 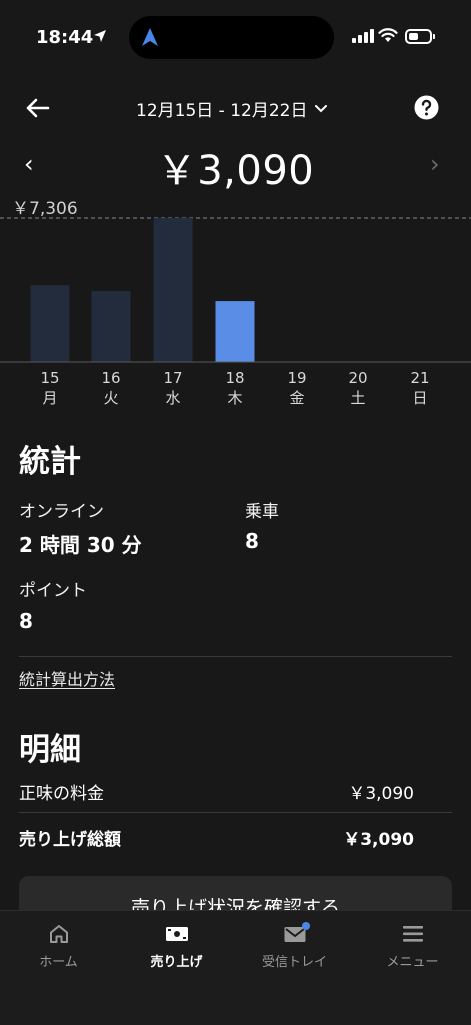 What do you see at coordinates (67, 678) in the screenshot?
I see `stats-method-link: 統計算出方法` at bounding box center [67, 678].